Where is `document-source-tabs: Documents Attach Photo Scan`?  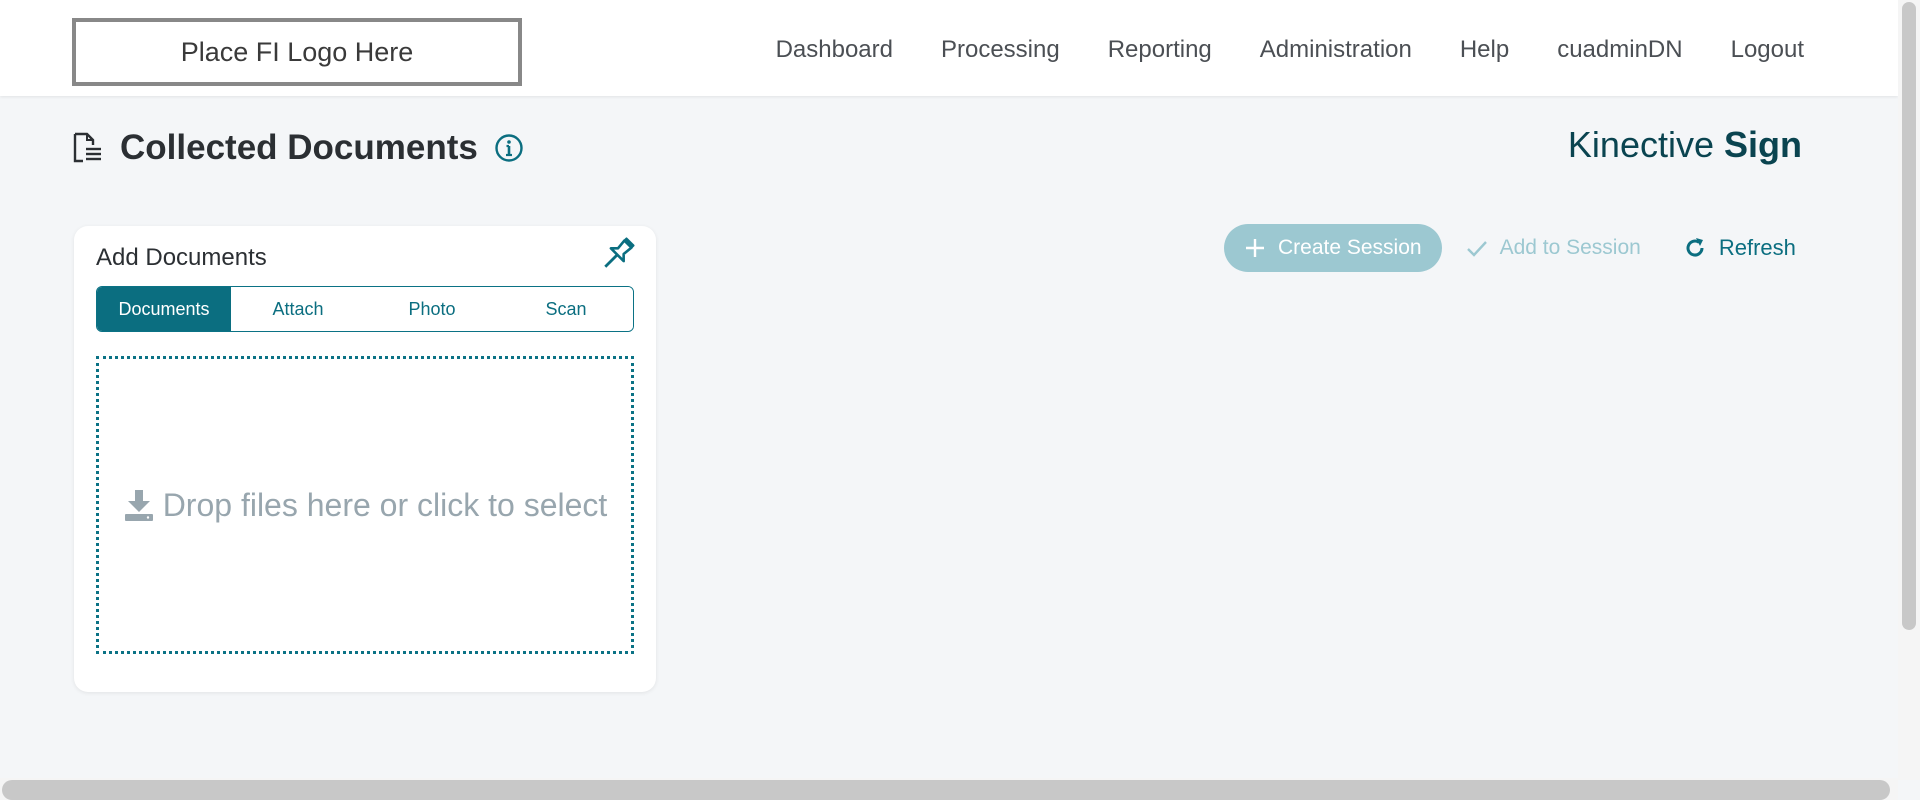 document-source-tabs: Documents Attach Photo Scan is located at coordinates (365, 309).